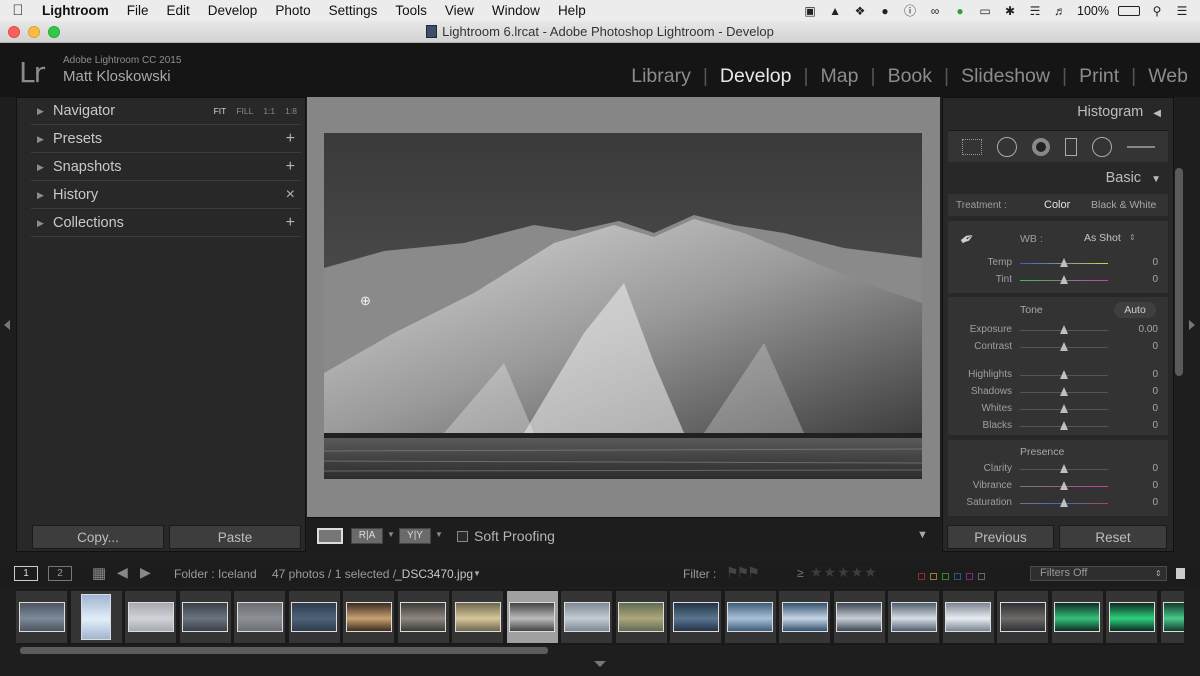  What do you see at coordinates (1155, 502) in the screenshot?
I see `saturation-value: 0` at bounding box center [1155, 502].